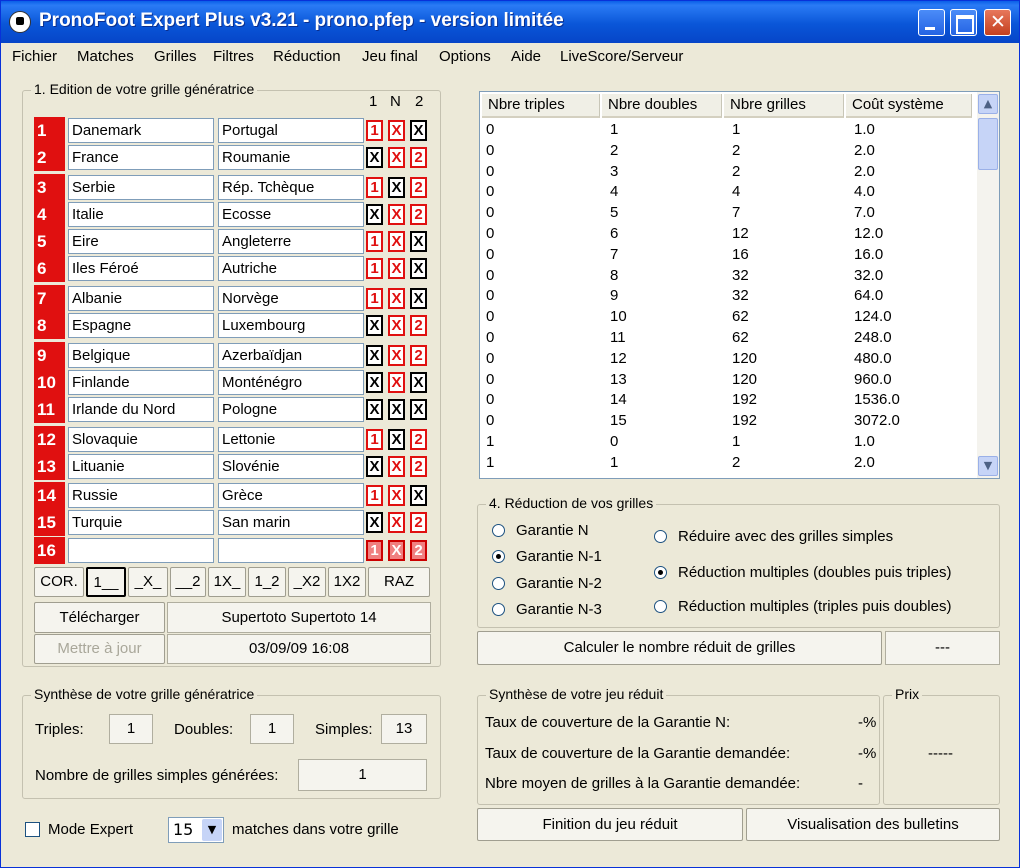 The height and width of the screenshot is (868, 1020). What do you see at coordinates (175, 56) in the screenshot?
I see `menu-grilles: Grilles` at bounding box center [175, 56].